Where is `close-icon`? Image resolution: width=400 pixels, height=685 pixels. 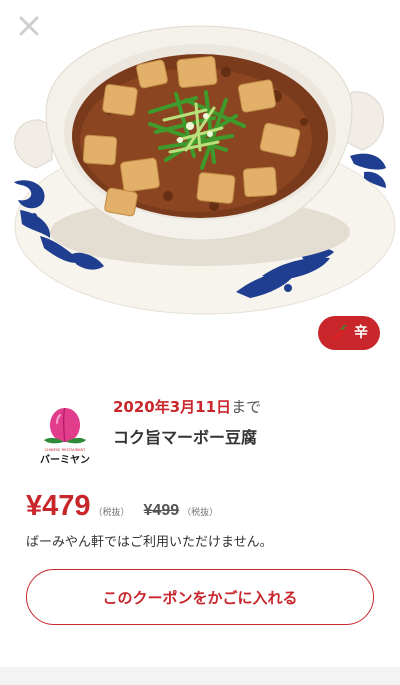 close-icon is located at coordinates (29, 26).